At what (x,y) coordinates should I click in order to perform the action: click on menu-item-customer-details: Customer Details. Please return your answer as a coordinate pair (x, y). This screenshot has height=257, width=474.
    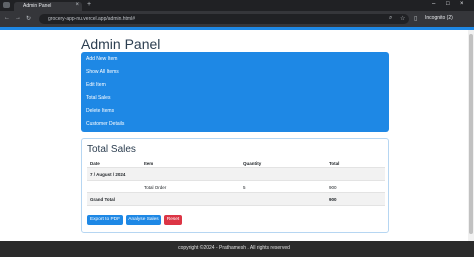
    Looking at the image, I should click on (105, 124).